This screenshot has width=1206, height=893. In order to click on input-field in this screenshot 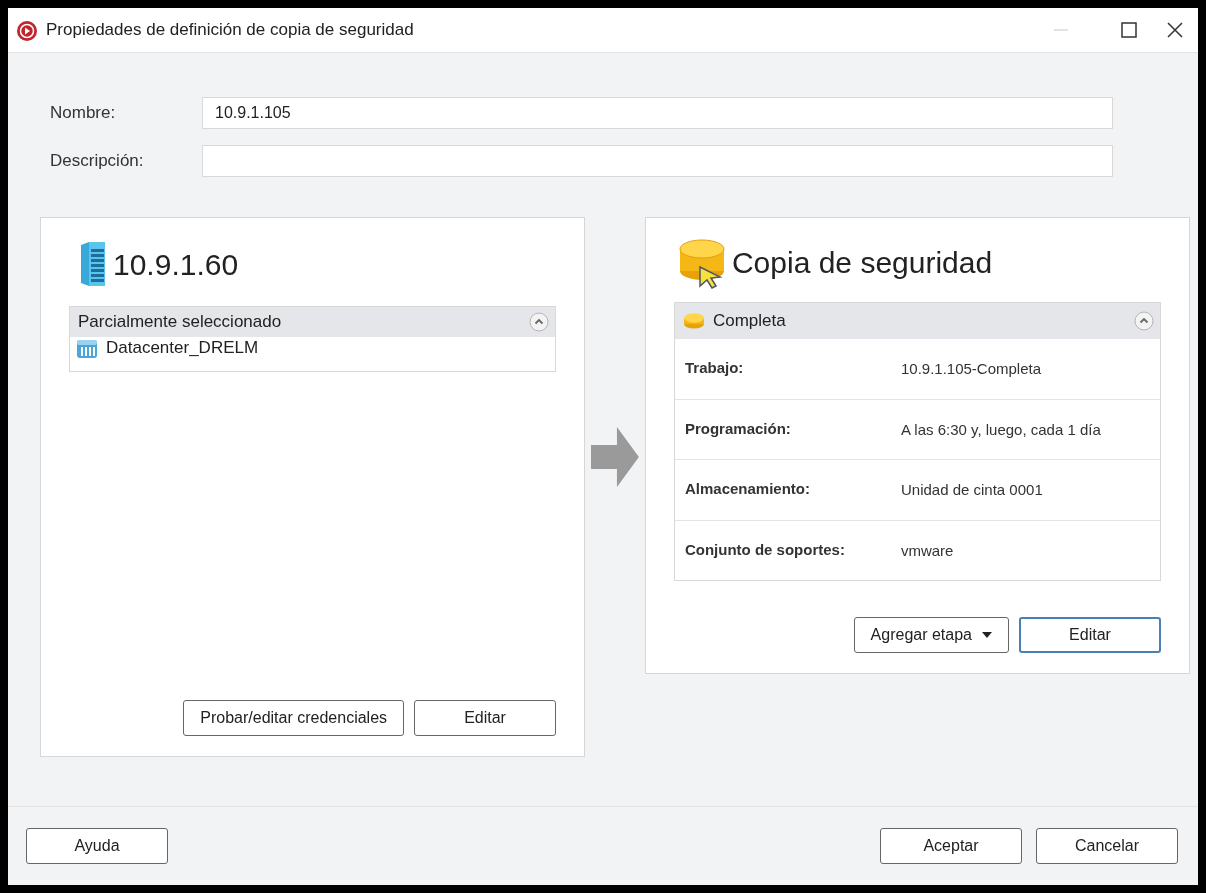, I will do `click(657, 161)`.